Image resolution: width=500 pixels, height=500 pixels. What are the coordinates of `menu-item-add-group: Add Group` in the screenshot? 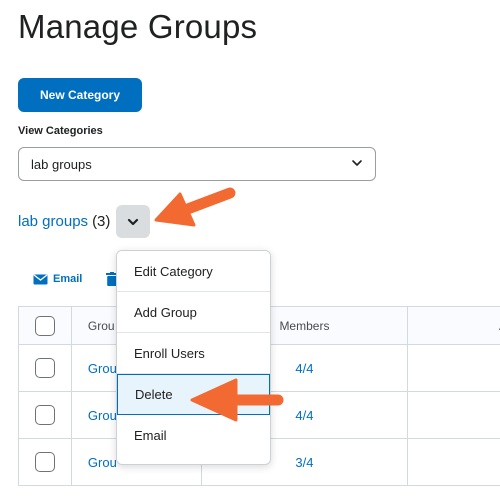 It's located at (193, 312).